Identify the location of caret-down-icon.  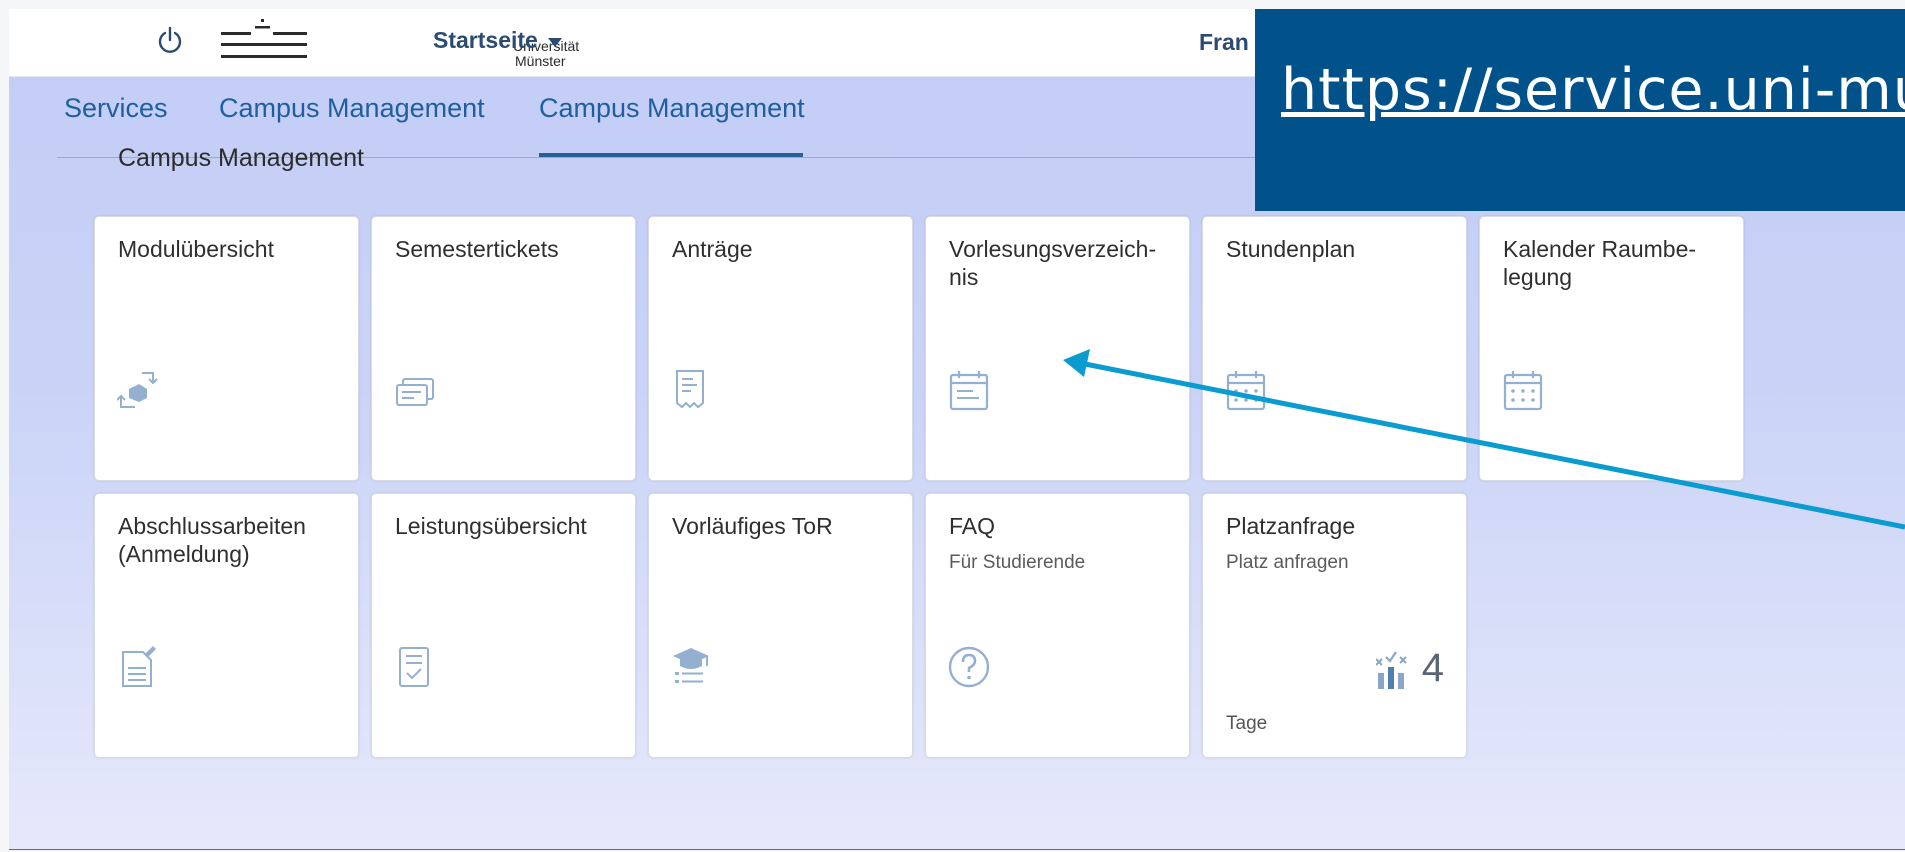
(554, 42).